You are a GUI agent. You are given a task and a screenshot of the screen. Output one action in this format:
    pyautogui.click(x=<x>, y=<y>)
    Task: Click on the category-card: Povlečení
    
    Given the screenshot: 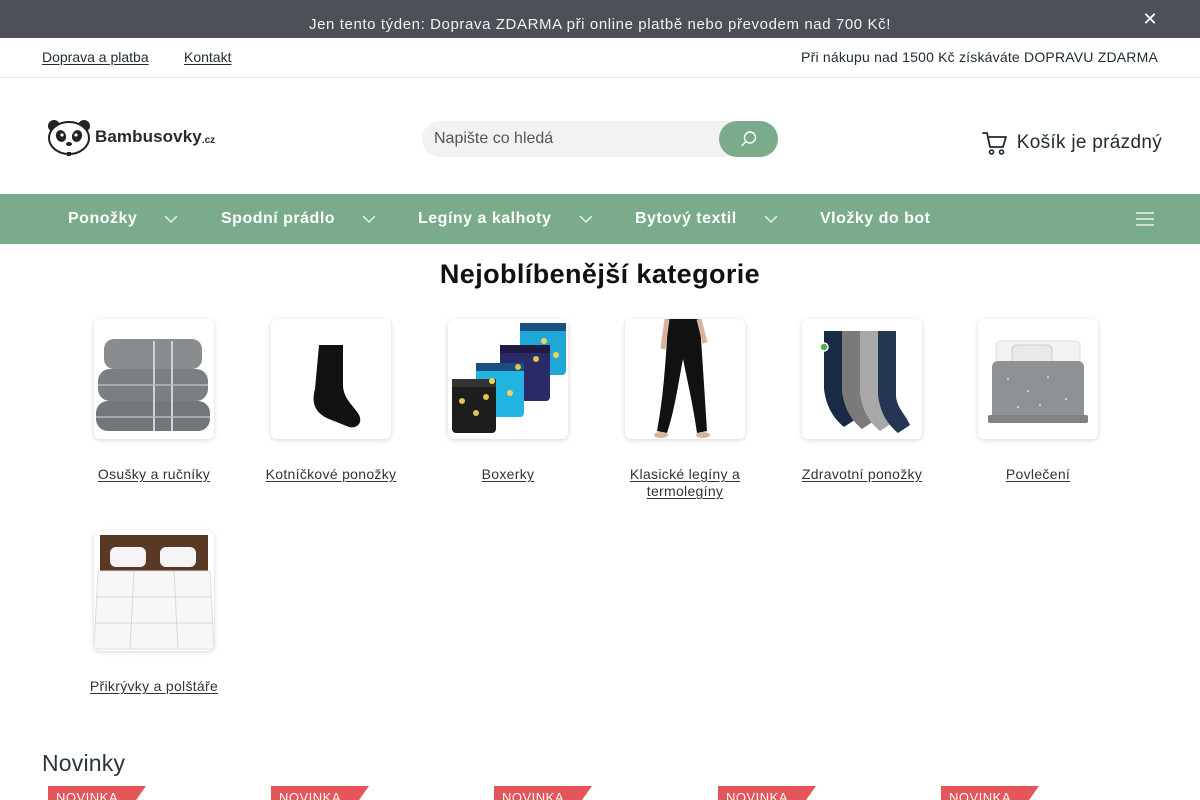 What is the action you would take?
    pyautogui.click(x=1038, y=401)
    